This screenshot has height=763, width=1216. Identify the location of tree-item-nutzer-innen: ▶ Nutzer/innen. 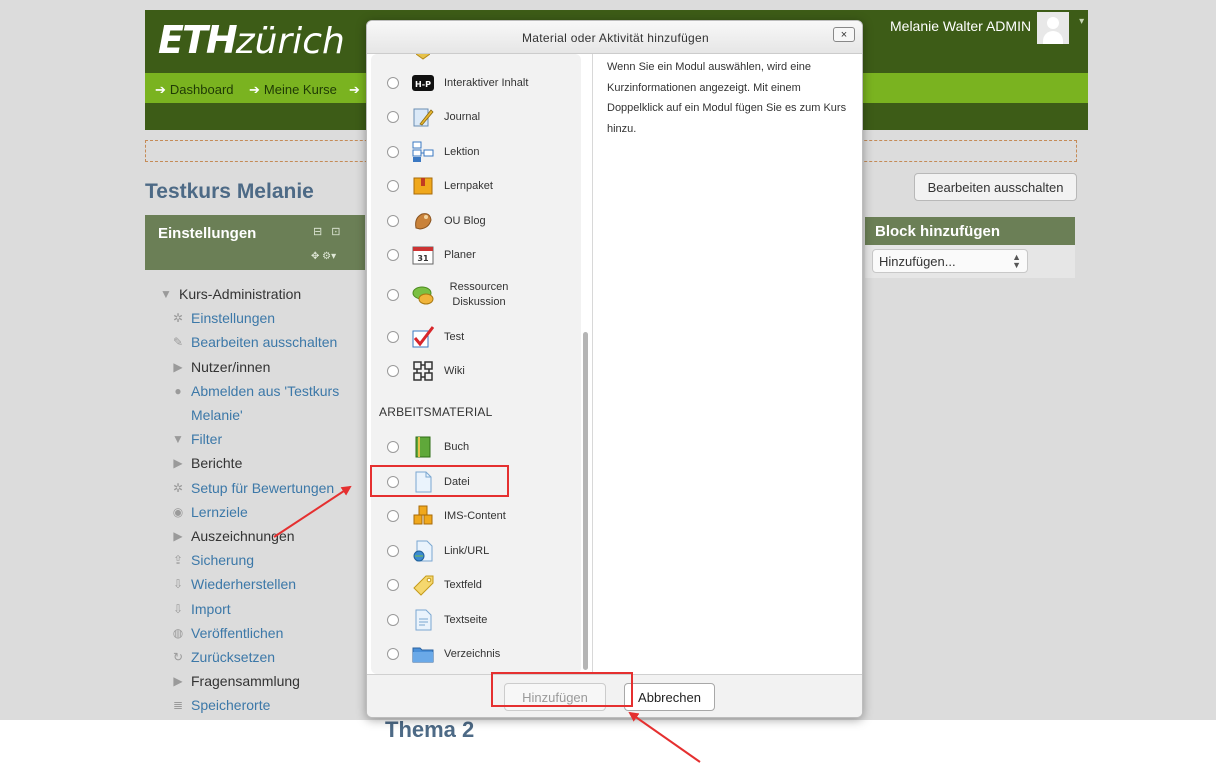
(259, 367).